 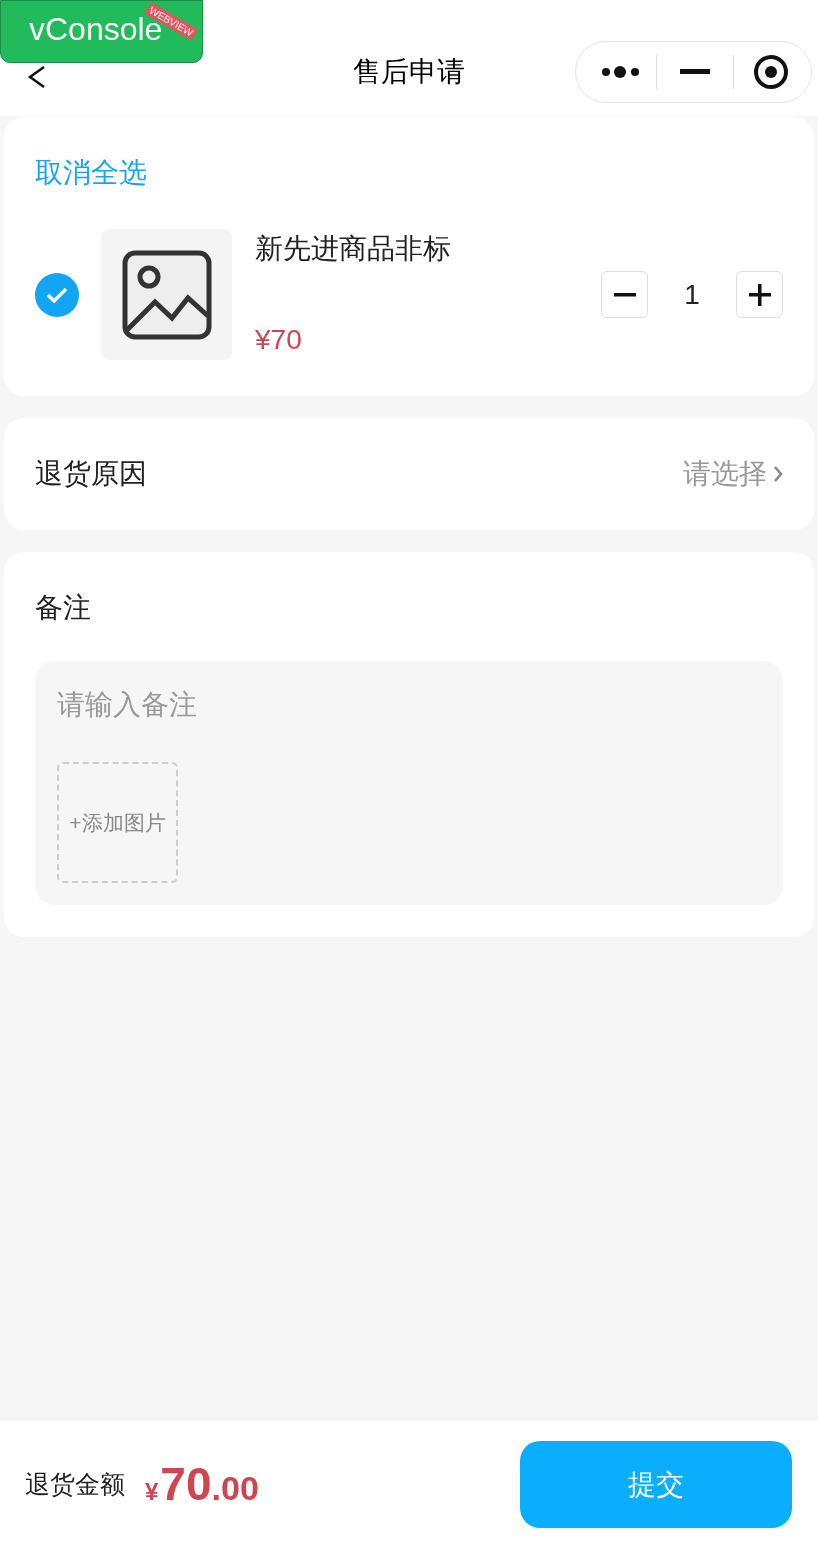 I want to click on page-title: 售后申请, so click(x=409, y=72).